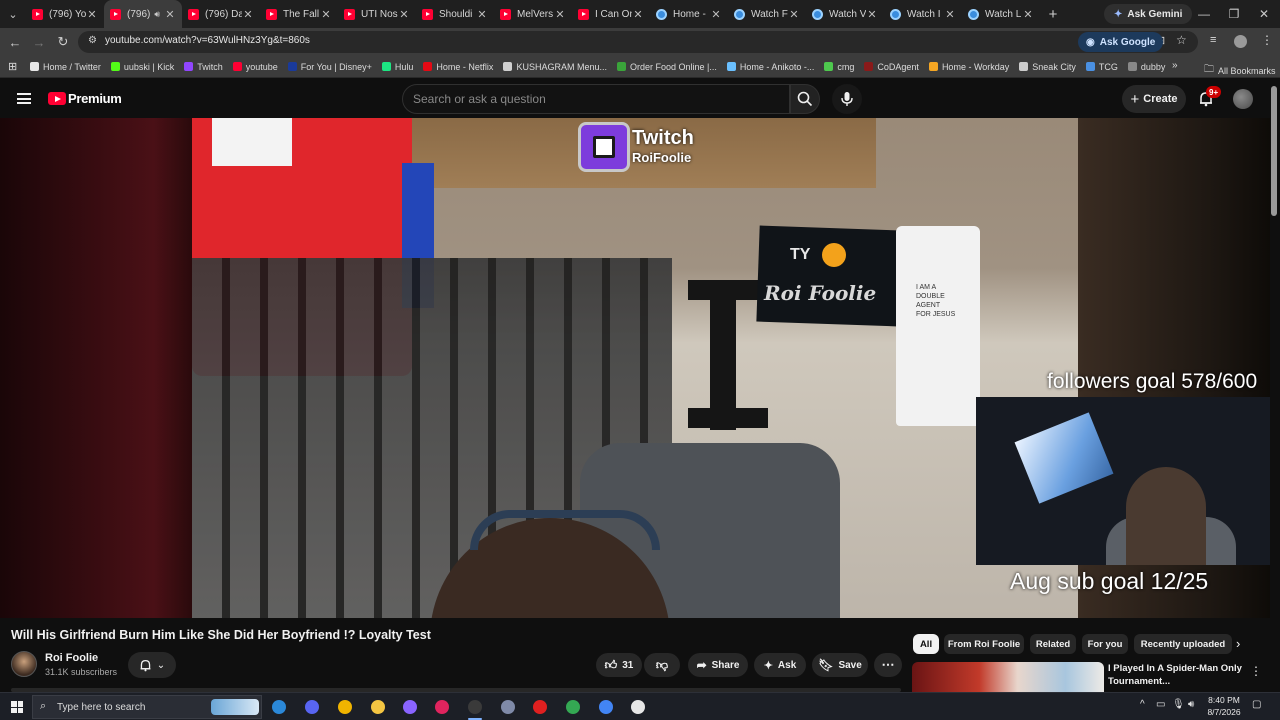  What do you see at coordinates (839, 67) in the screenshot?
I see `bookmark-item: cmg` at bounding box center [839, 67].